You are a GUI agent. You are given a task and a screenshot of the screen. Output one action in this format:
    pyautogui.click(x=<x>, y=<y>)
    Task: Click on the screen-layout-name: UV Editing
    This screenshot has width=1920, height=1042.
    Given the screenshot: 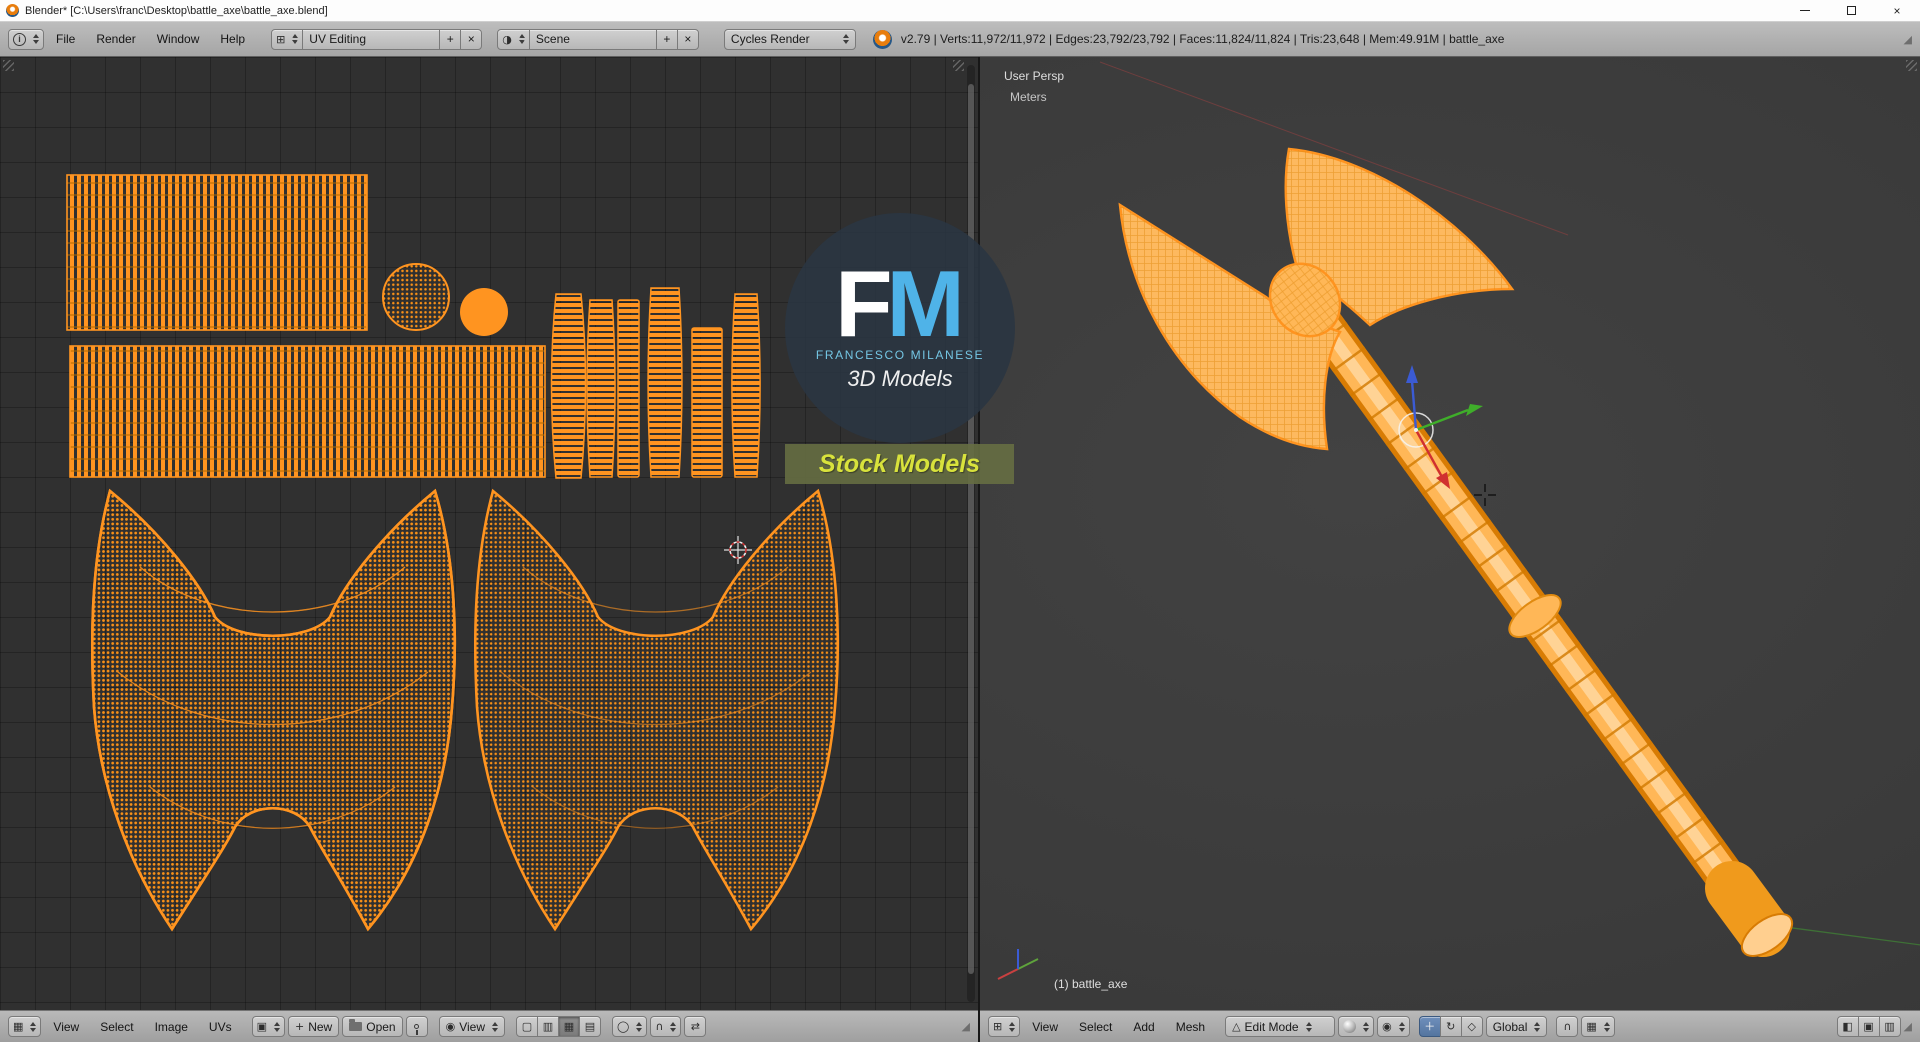 What is the action you would take?
    pyautogui.click(x=337, y=39)
    